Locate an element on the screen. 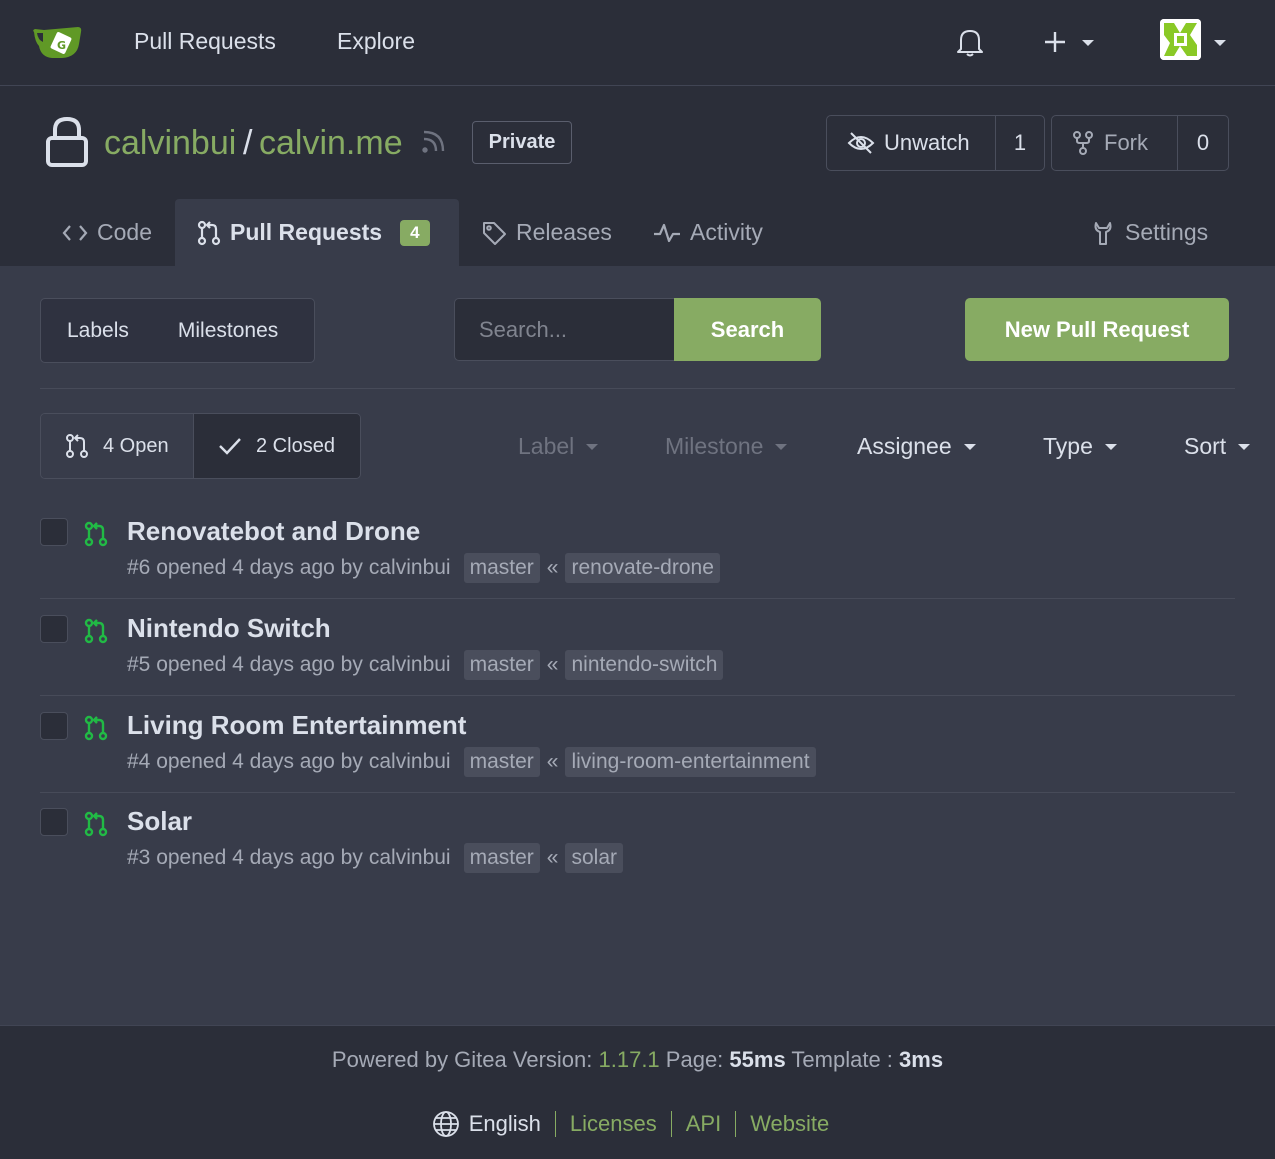 The width and height of the screenshot is (1275, 1159). page-time-label: Page: is located at coordinates (694, 1059).